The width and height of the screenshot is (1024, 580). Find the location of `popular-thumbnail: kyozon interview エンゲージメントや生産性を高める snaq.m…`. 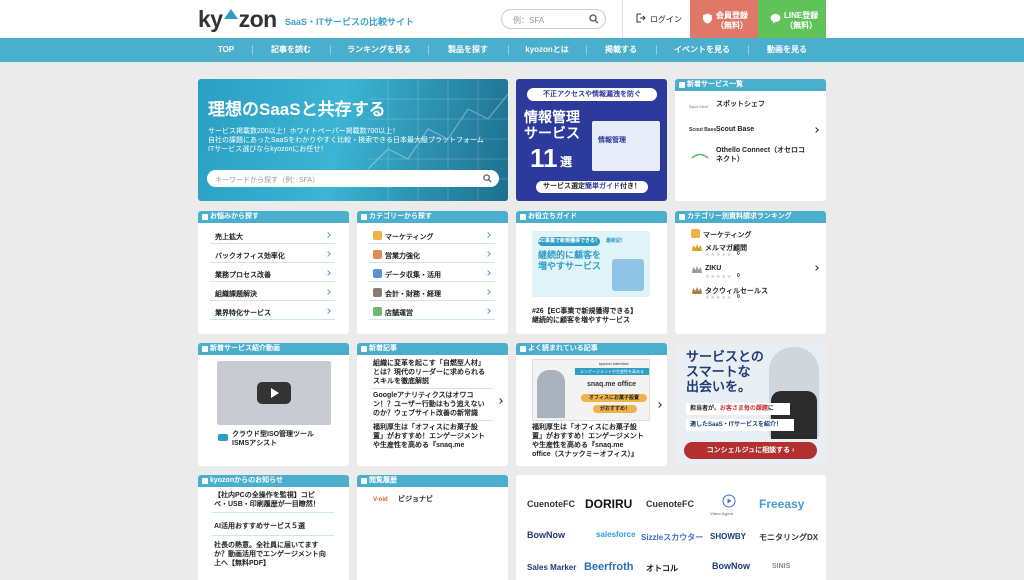

popular-thumbnail: kyozon interview エンゲージメントや生産性を高める snaq.m… is located at coordinates (591, 390).